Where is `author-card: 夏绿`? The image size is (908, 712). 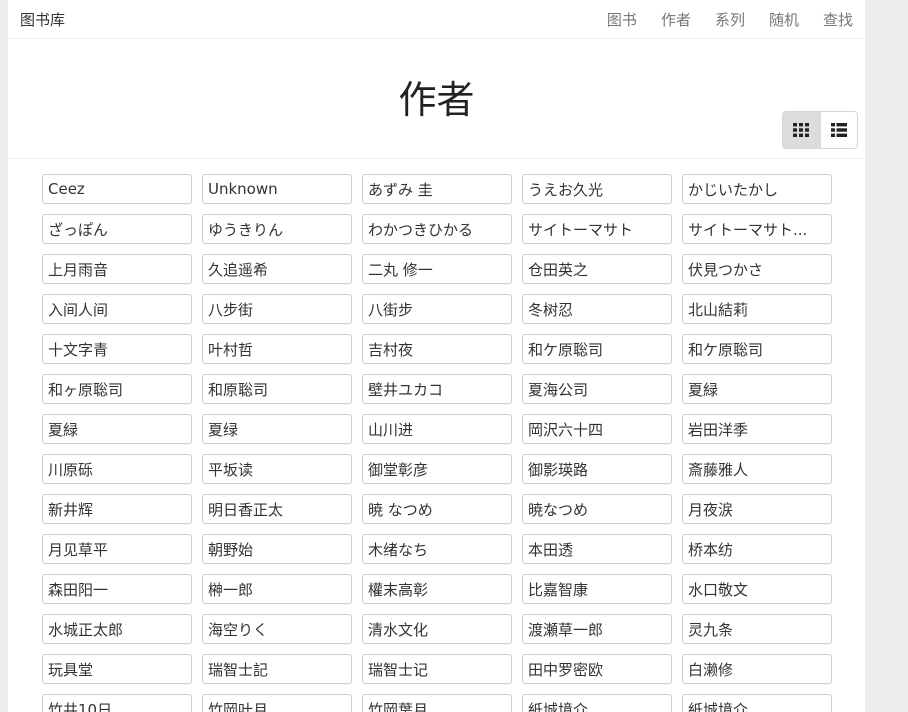
author-card: 夏绿 is located at coordinates (277, 429).